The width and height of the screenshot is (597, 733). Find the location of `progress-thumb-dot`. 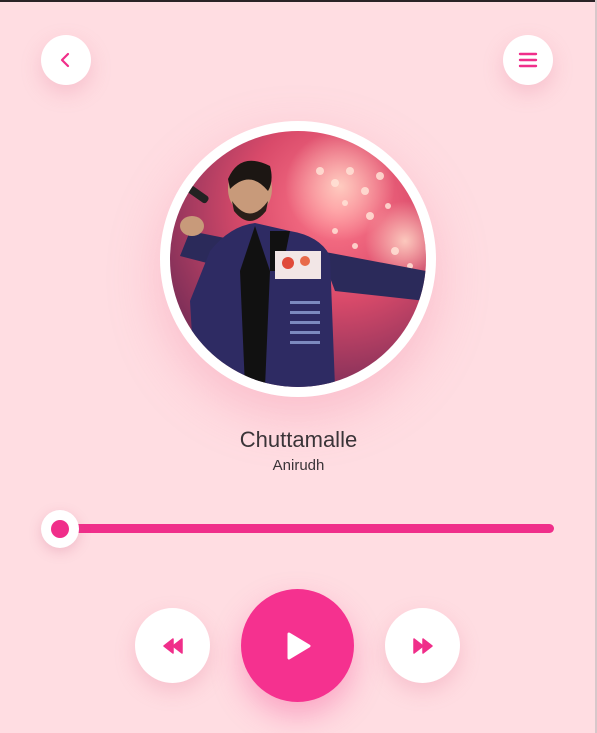

progress-thumb-dot is located at coordinates (60, 529).